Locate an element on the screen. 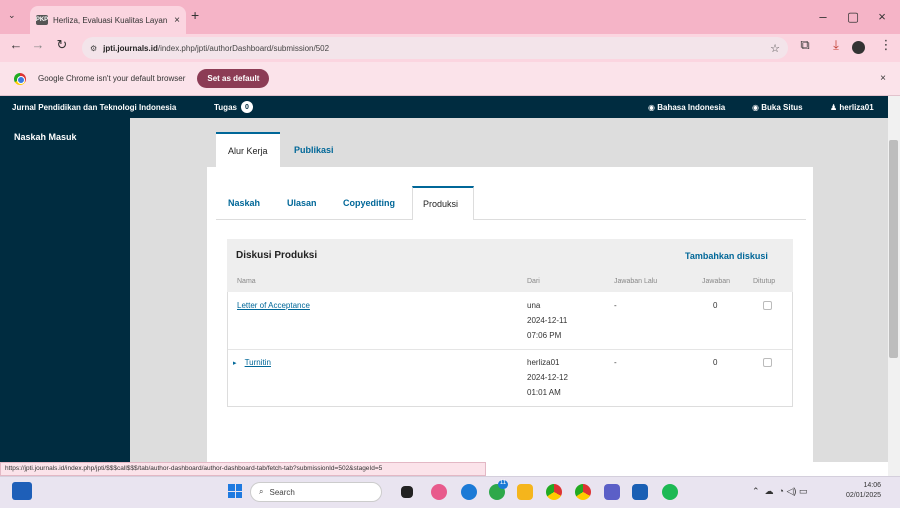 Image resolution: width=900 pixels, height=508 pixels. from-user: una is located at coordinates (534, 305).